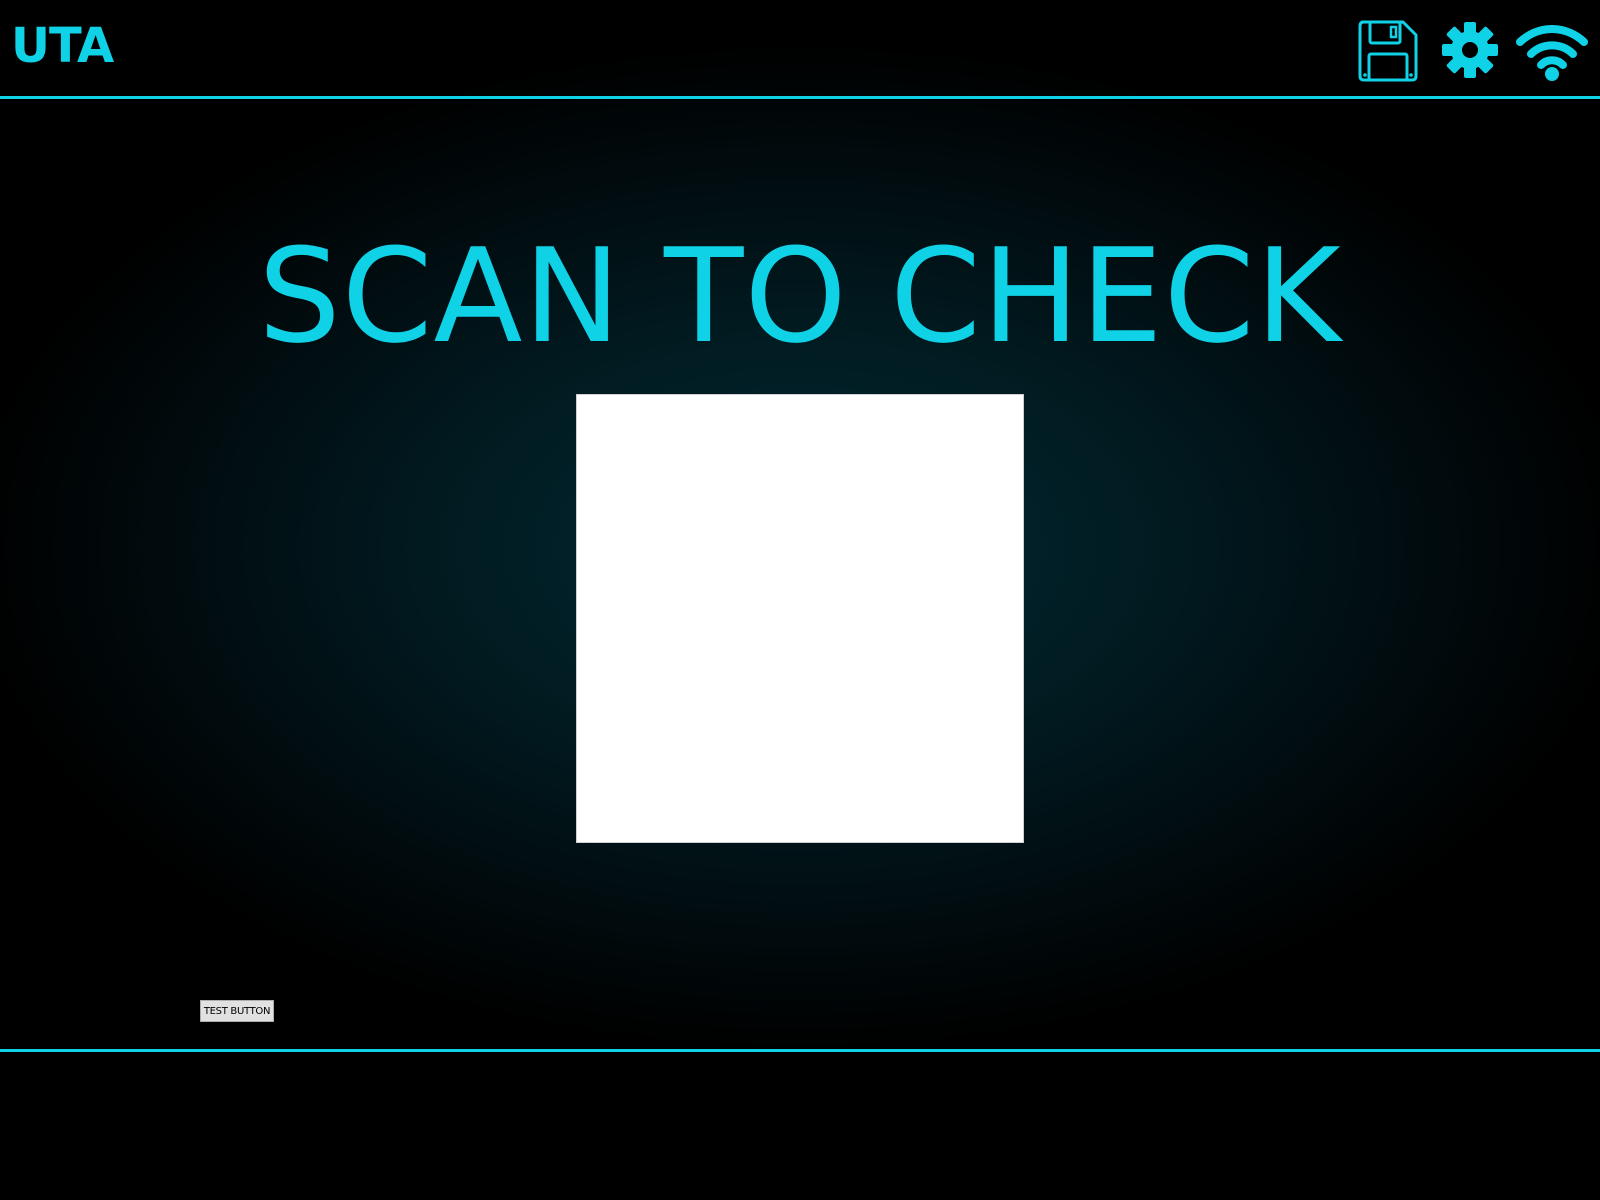 The height and width of the screenshot is (1200, 1600). Describe the element at coordinates (237, 1011) in the screenshot. I see `test-button: TEST BUTTON` at that location.